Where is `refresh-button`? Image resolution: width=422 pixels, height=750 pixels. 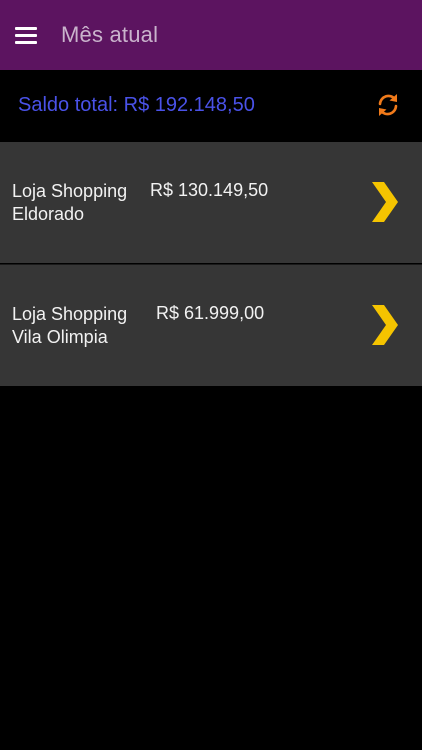 refresh-button is located at coordinates (388, 105).